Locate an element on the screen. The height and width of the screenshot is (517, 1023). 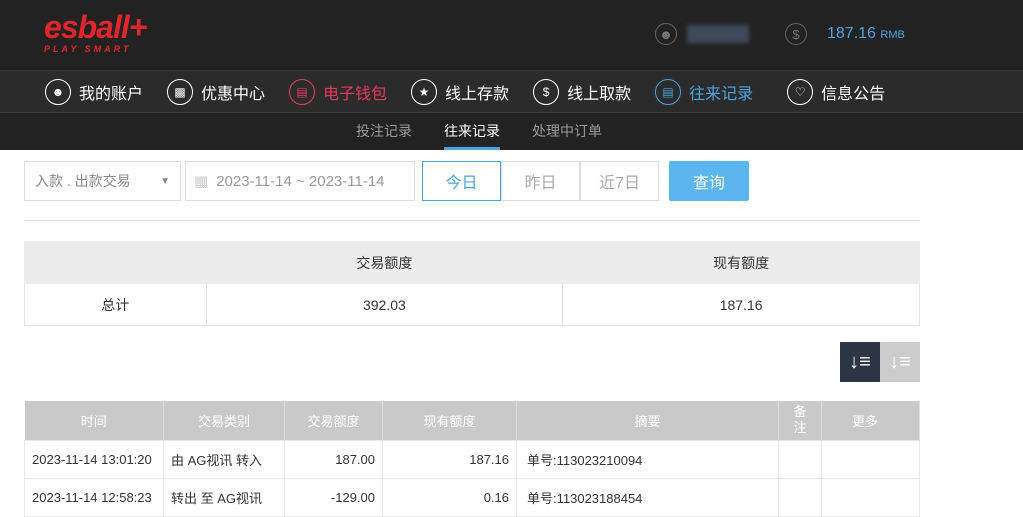
nav-label: 信息公告 is located at coordinates (853, 94).